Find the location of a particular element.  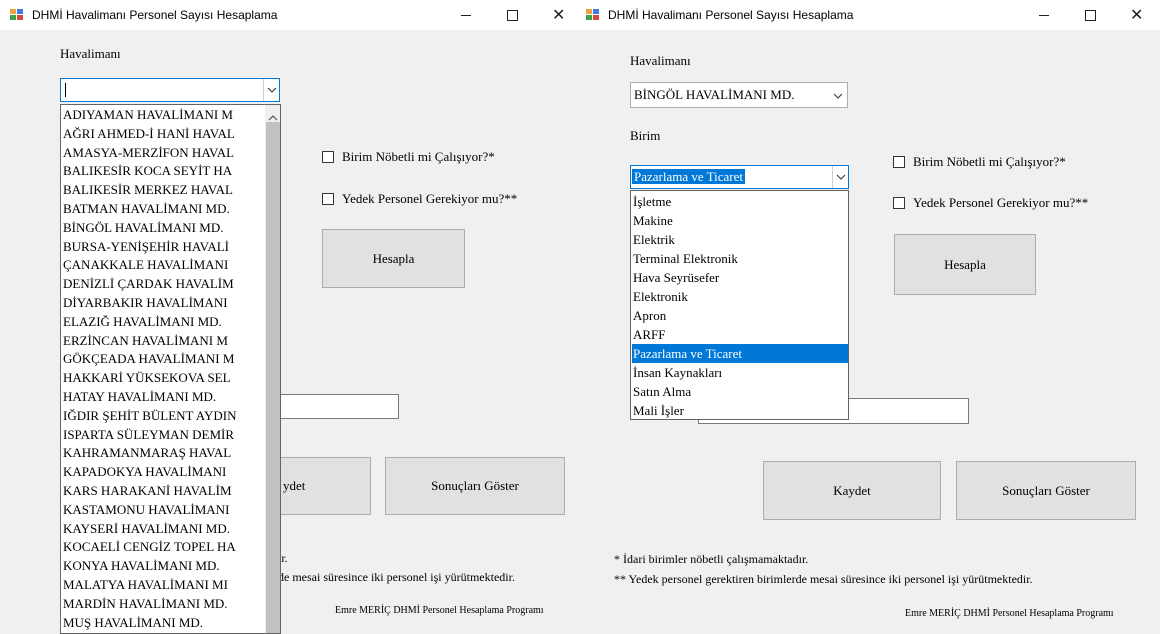

airport-option: MUŞ HAVALİMANI MD. is located at coordinates (133, 623).